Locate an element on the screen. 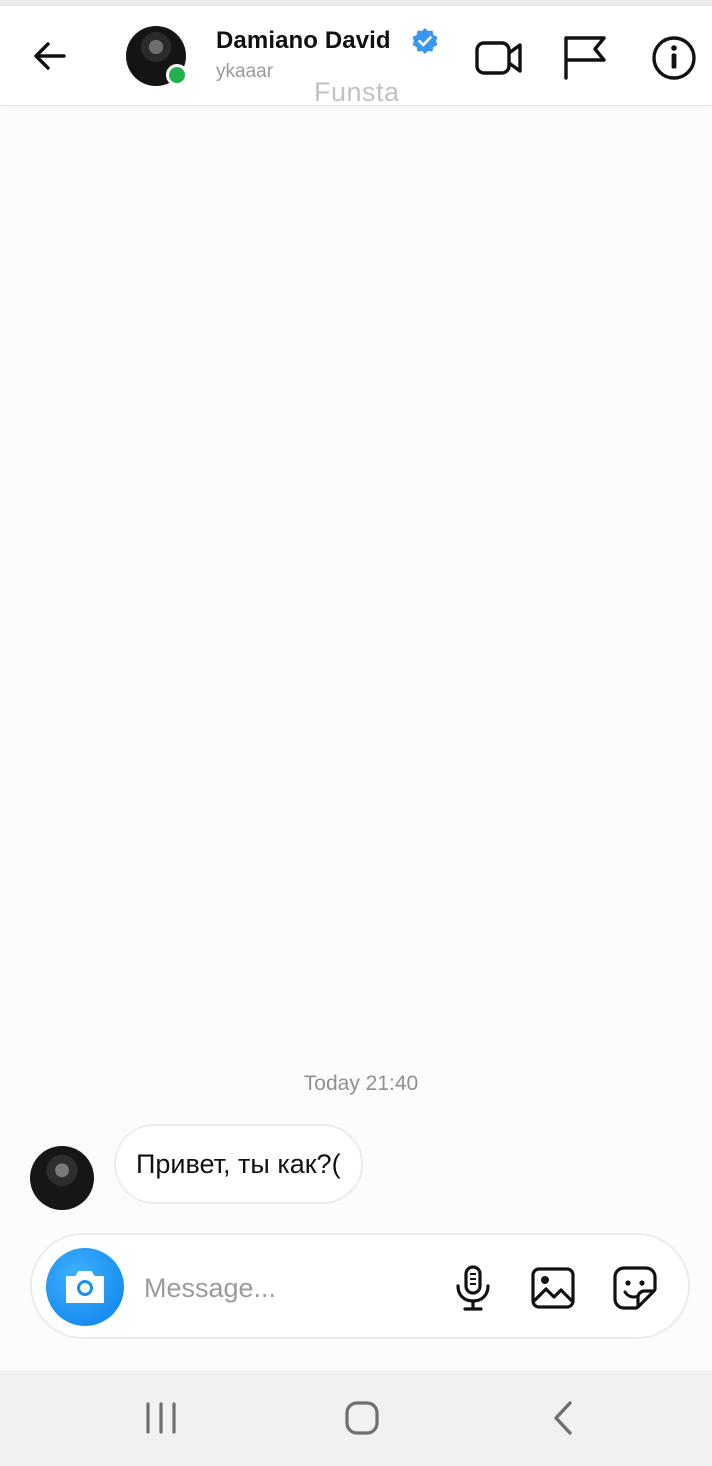 Image resolution: width=712 pixels, height=1466 pixels. video-call-icon is located at coordinates (498, 58).